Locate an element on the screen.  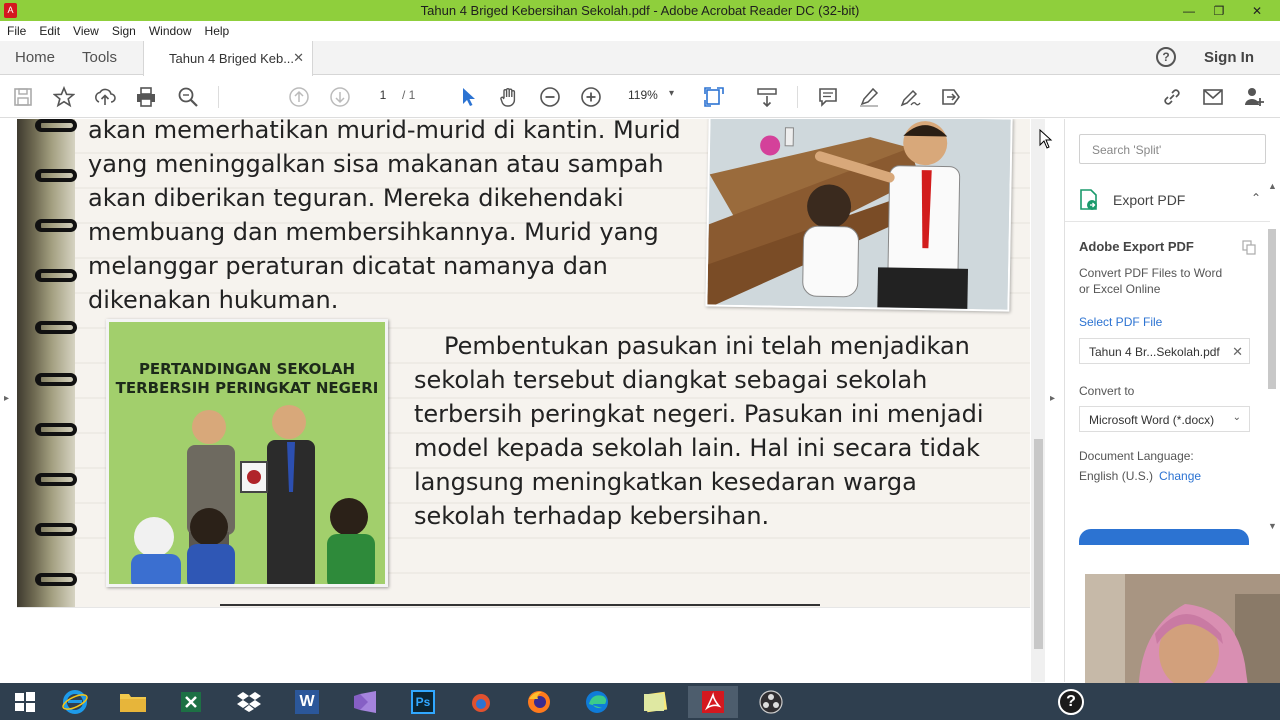
export-pdf-label: Export PDF is located at coordinates (1149, 200).